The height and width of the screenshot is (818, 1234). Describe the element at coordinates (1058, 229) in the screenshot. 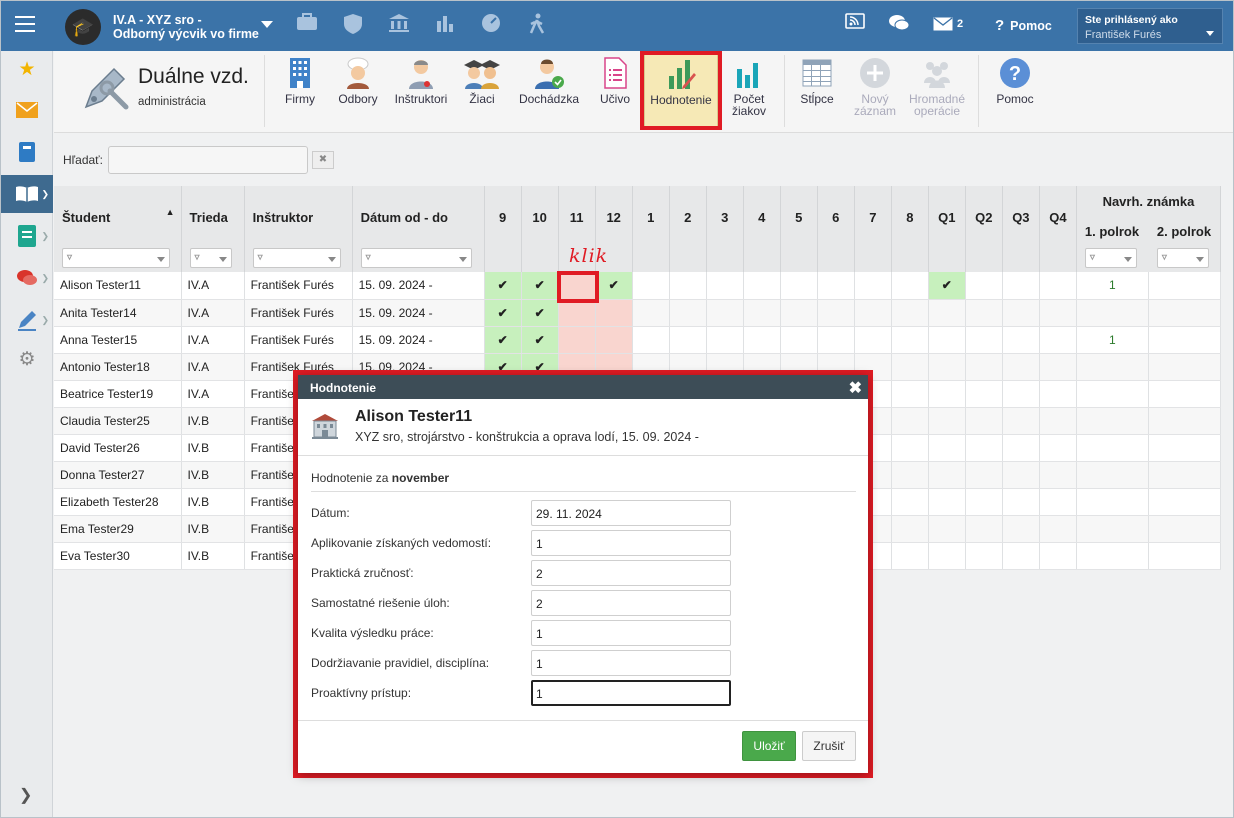

I see `col-quarter: Q4` at that location.